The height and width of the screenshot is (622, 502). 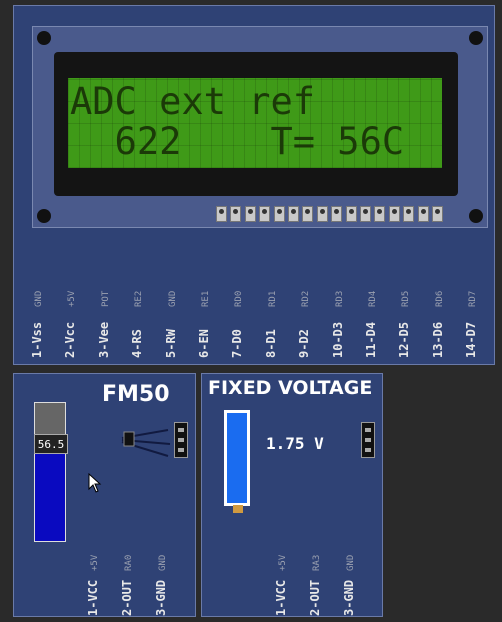 What do you see at coordinates (238, 509) in the screenshot?
I see `bar-knob` at bounding box center [238, 509].